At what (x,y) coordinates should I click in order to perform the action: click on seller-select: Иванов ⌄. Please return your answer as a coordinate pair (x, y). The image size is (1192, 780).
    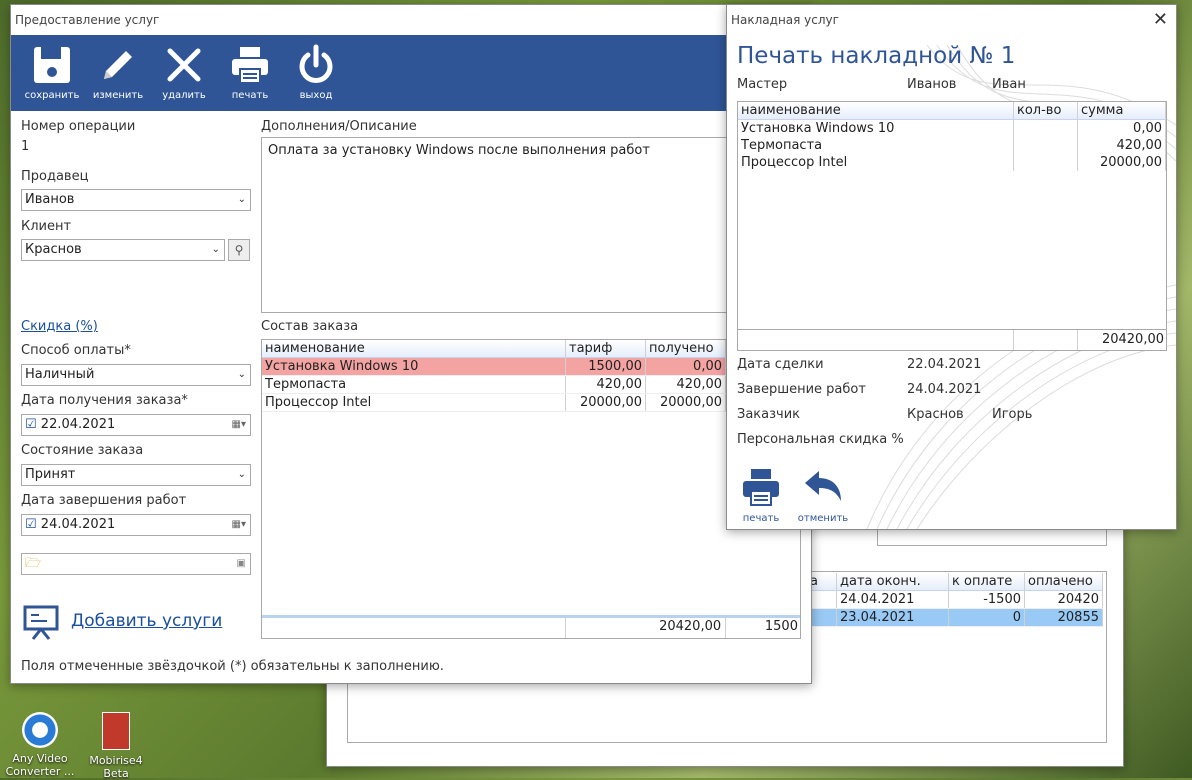
    Looking at the image, I should click on (136, 200).